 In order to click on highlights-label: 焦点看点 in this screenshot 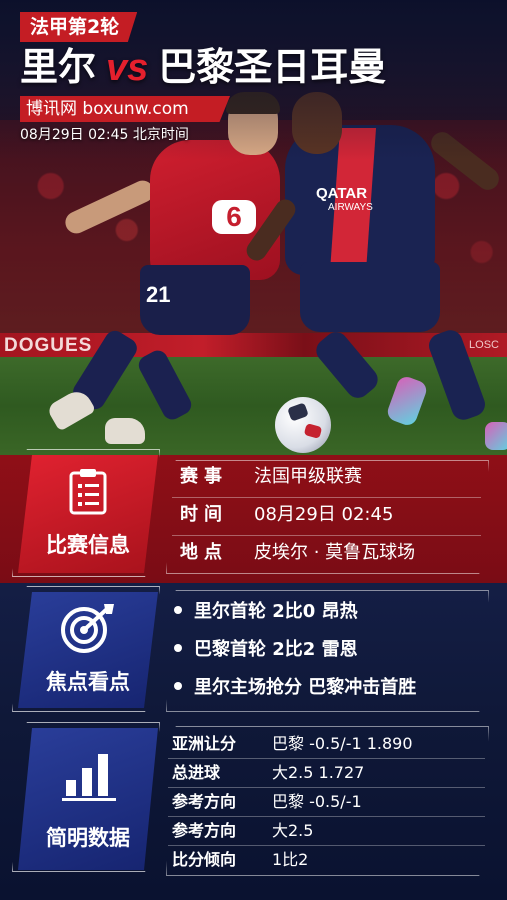, I will do `click(88, 682)`.